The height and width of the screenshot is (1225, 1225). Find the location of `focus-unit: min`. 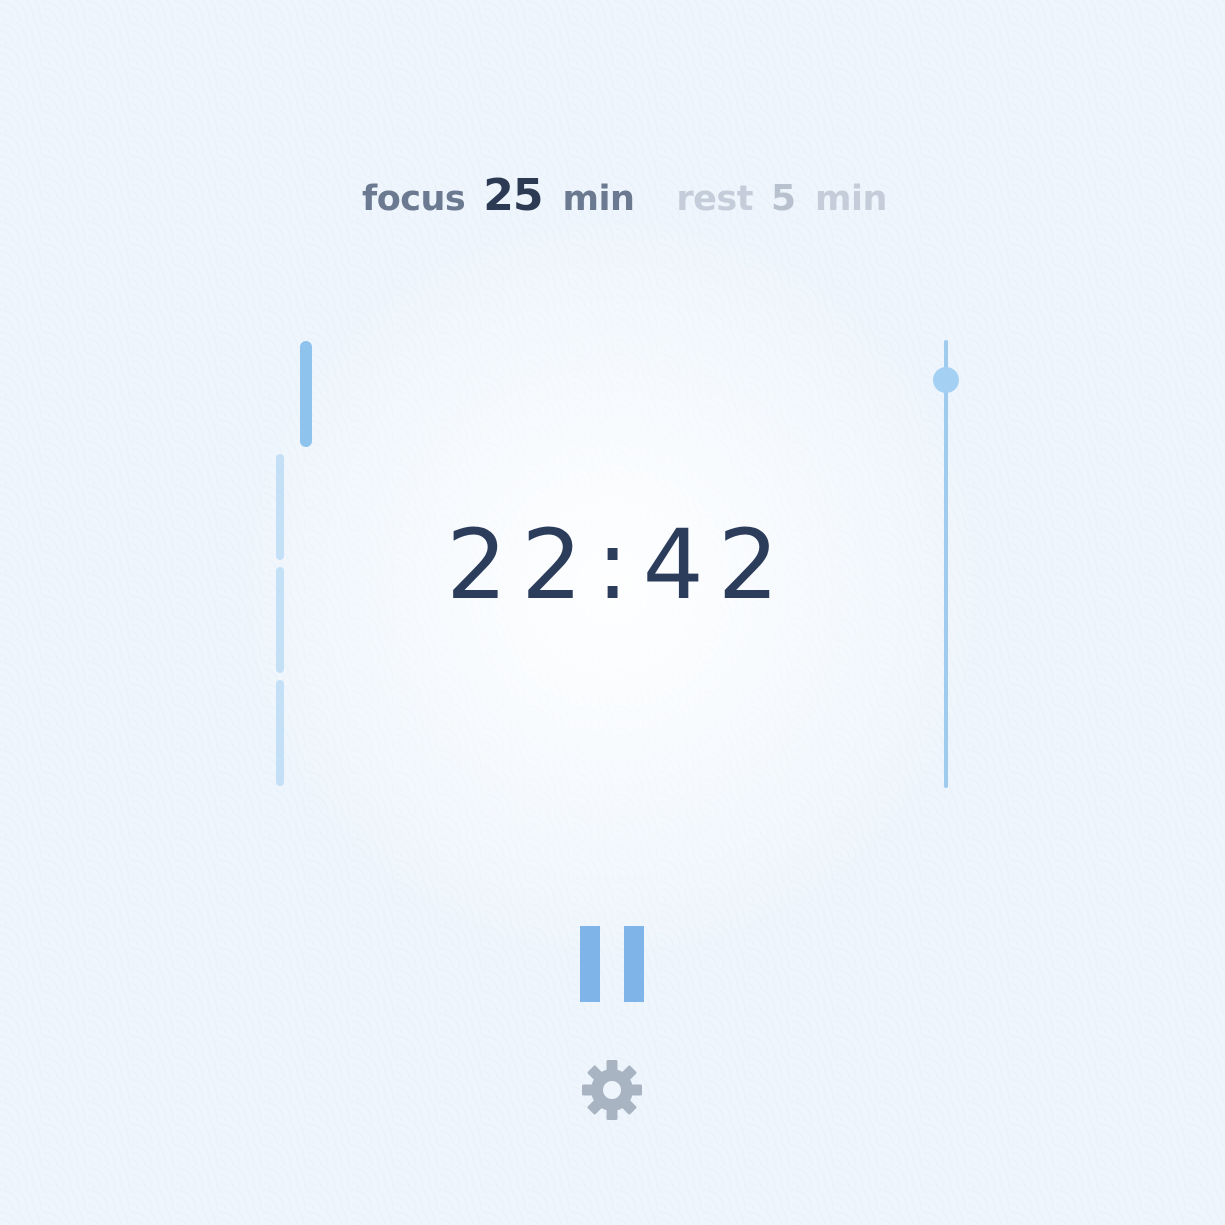

focus-unit: min is located at coordinates (598, 199).